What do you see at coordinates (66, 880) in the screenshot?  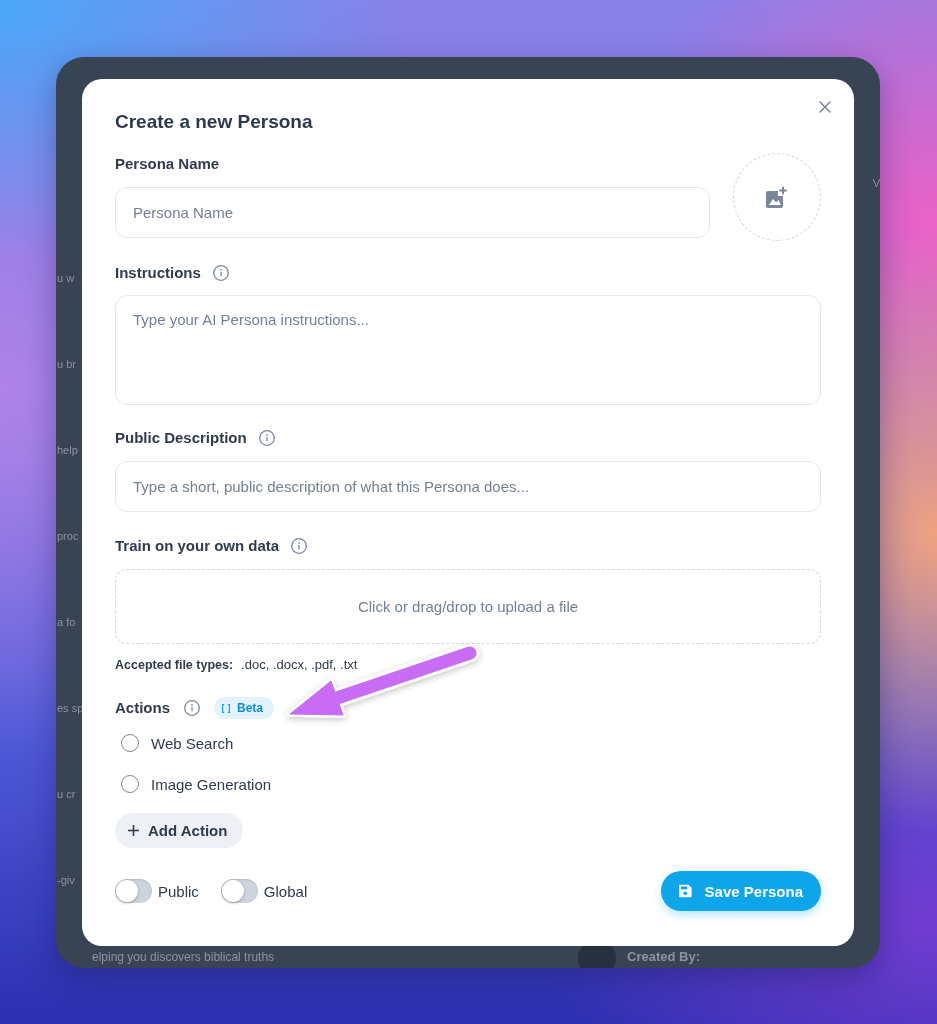 I see `background-text: -giv` at bounding box center [66, 880].